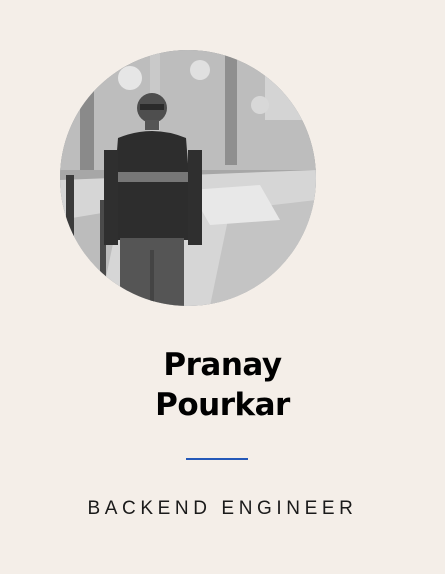 This screenshot has width=445, height=574. I want to click on last-name: Pourkar, so click(222, 405).